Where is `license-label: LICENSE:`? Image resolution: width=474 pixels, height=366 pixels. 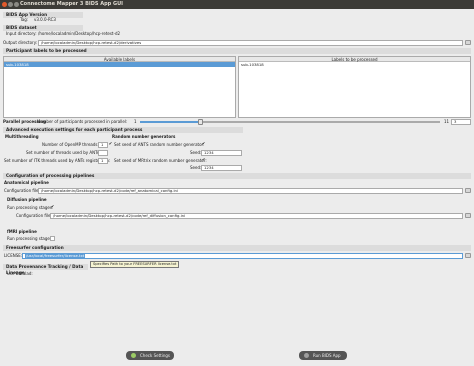 license-label: LICENSE: is located at coordinates (13, 255).